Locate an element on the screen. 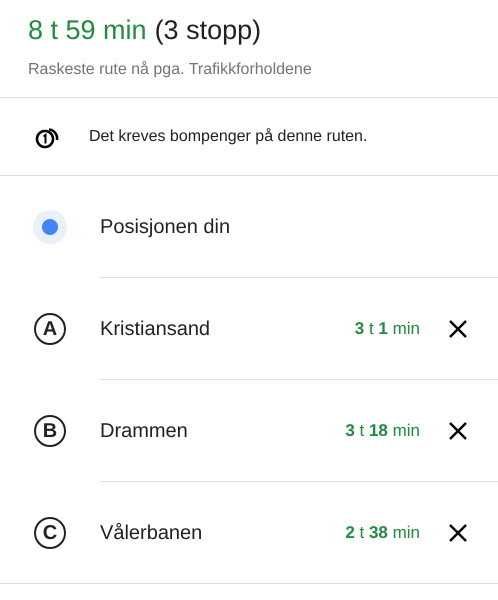 The width and height of the screenshot is (498, 600). stop-count: (3 stopp) is located at coordinates (208, 30).